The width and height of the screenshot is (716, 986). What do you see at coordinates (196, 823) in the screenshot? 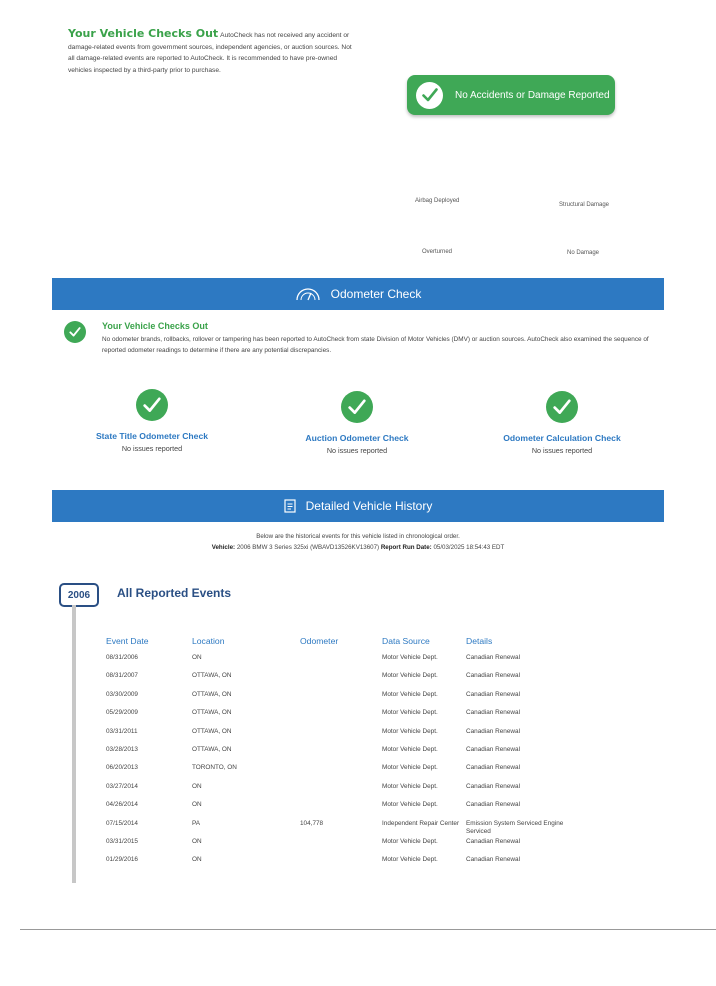
I see `table-cell: PA` at bounding box center [196, 823].